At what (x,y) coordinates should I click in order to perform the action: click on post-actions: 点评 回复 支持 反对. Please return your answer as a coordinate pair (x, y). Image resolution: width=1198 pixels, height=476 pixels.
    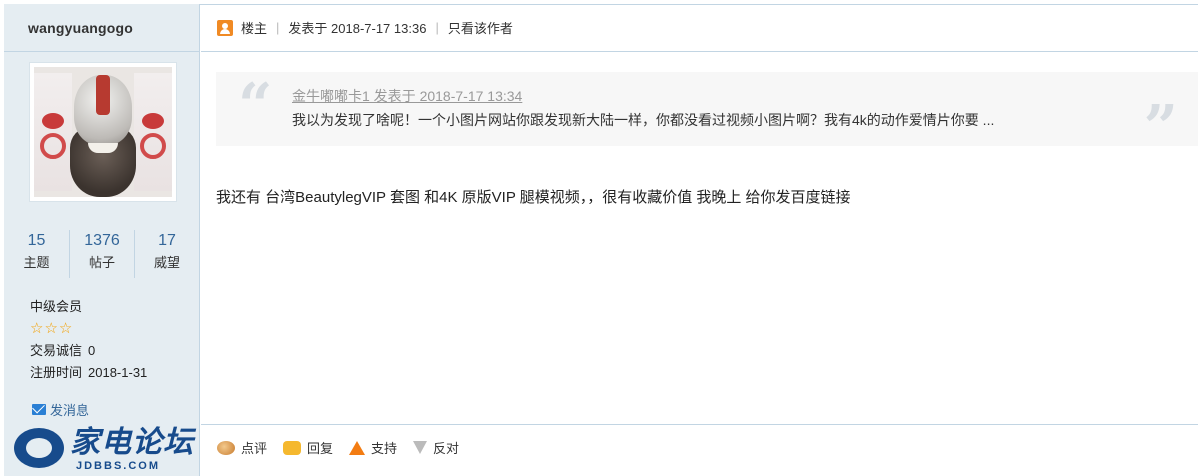
    Looking at the image, I should click on (699, 447).